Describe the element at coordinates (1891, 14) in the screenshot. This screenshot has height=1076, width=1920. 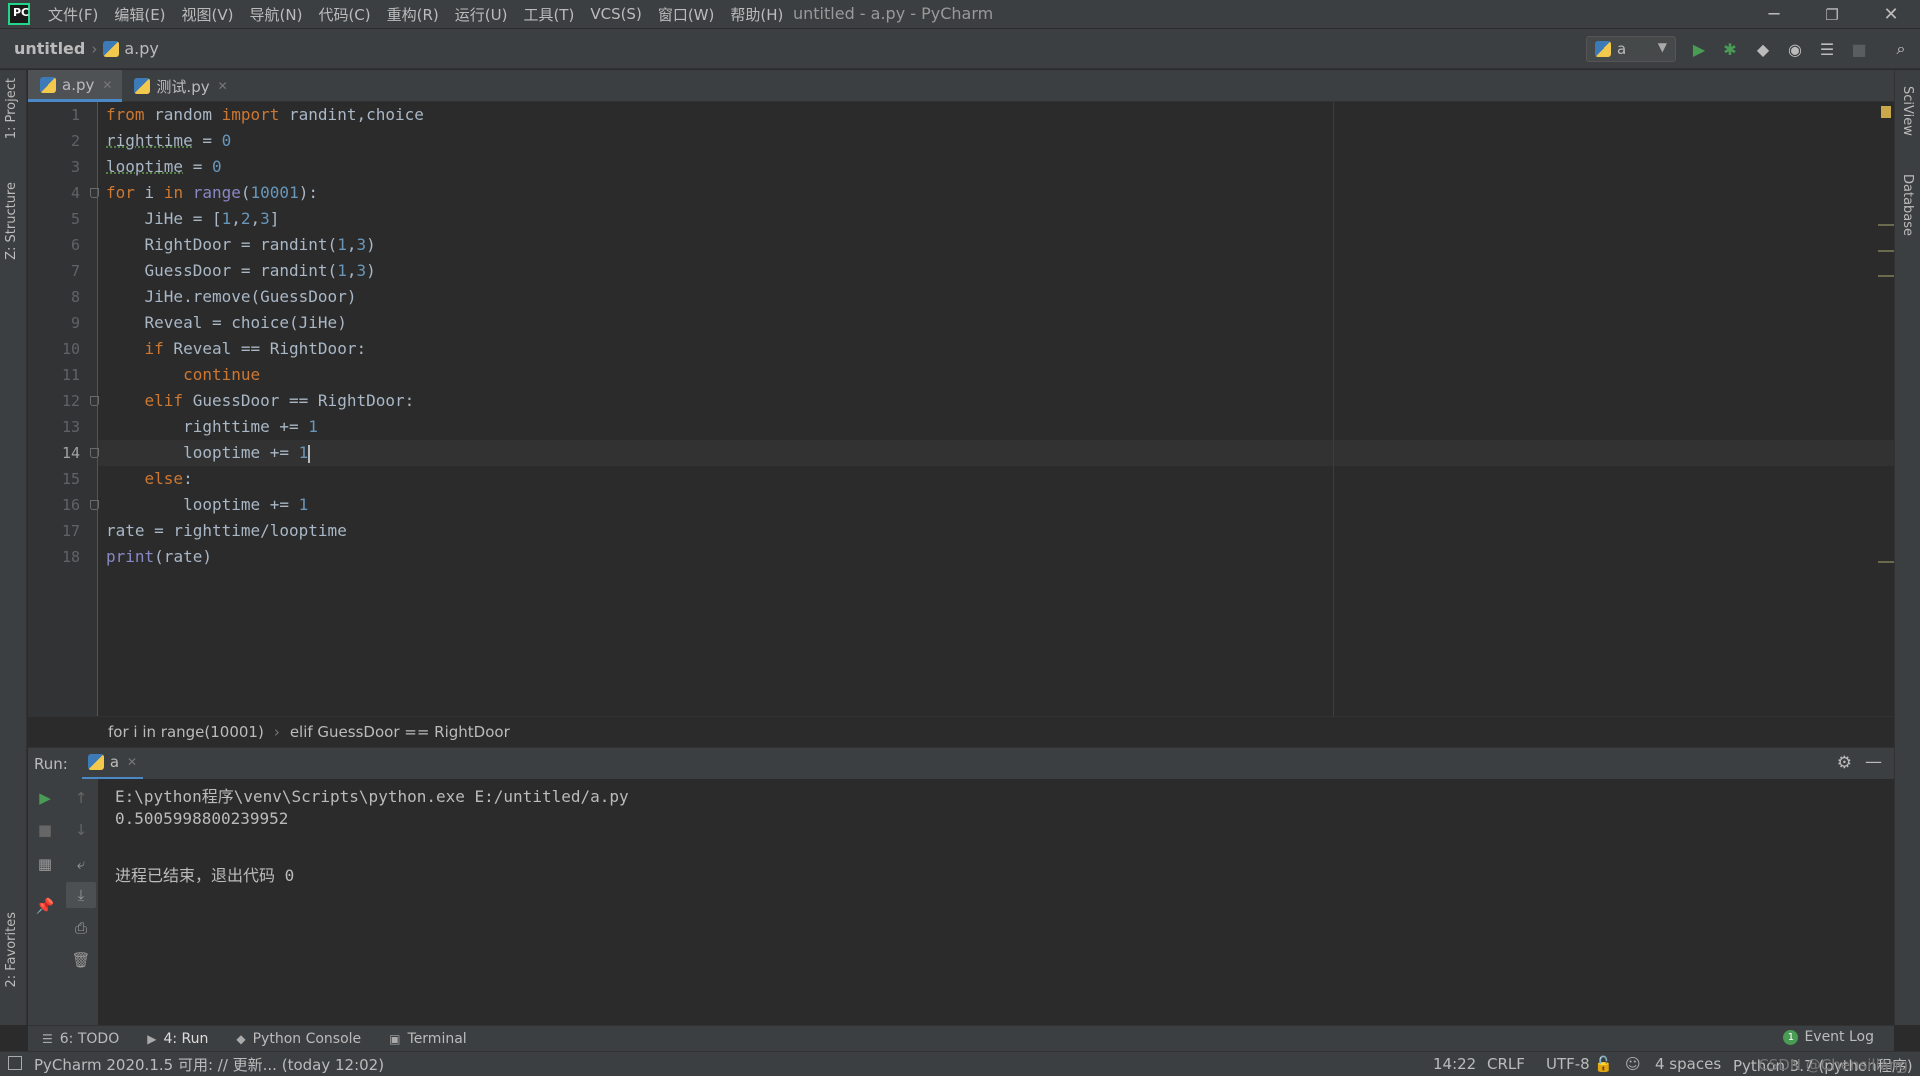
I see `close-window-button: ✕` at that location.